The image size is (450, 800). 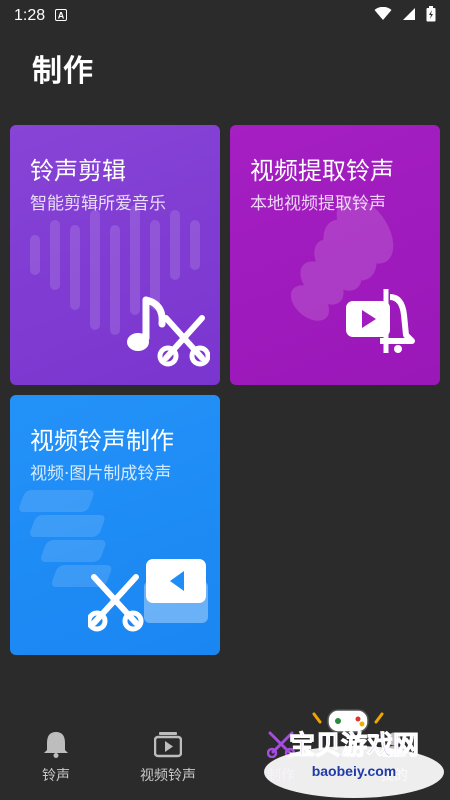 I want to click on watermark-logo: 宝贝游戏网 baobeiy.com, so click(x=354, y=753).